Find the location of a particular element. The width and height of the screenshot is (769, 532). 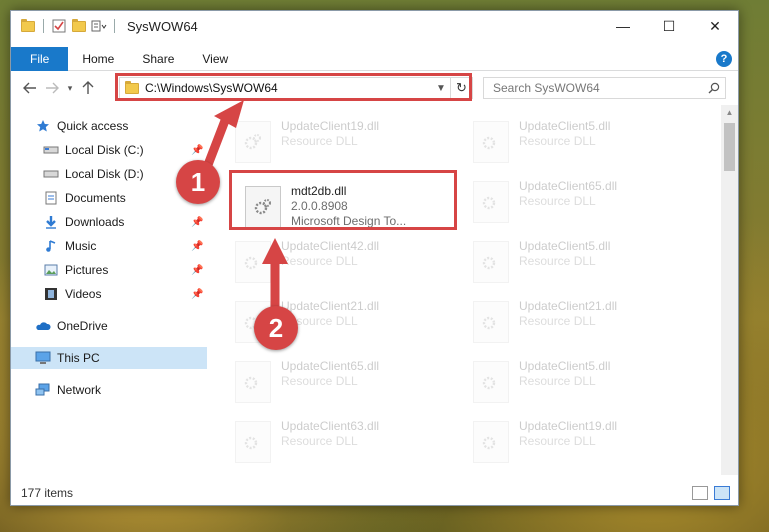

window-controls: — ☐ ✕ is located at coordinates (669, 26).